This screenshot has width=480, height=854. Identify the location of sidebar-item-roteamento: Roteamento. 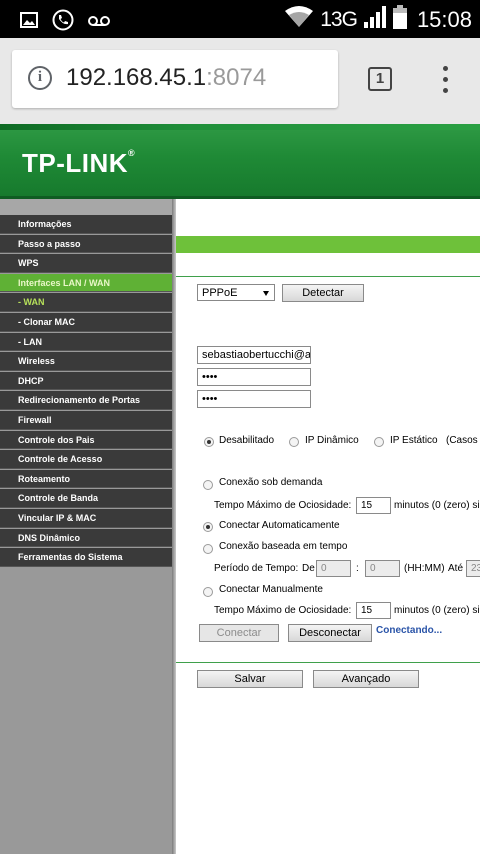
(86, 479).